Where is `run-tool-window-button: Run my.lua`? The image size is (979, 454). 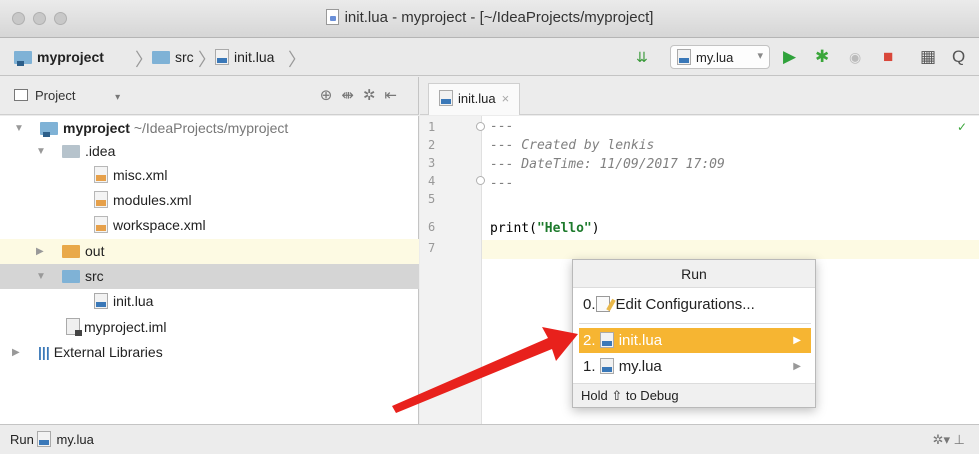 run-tool-window-button: Run my.lua is located at coordinates (52, 439).